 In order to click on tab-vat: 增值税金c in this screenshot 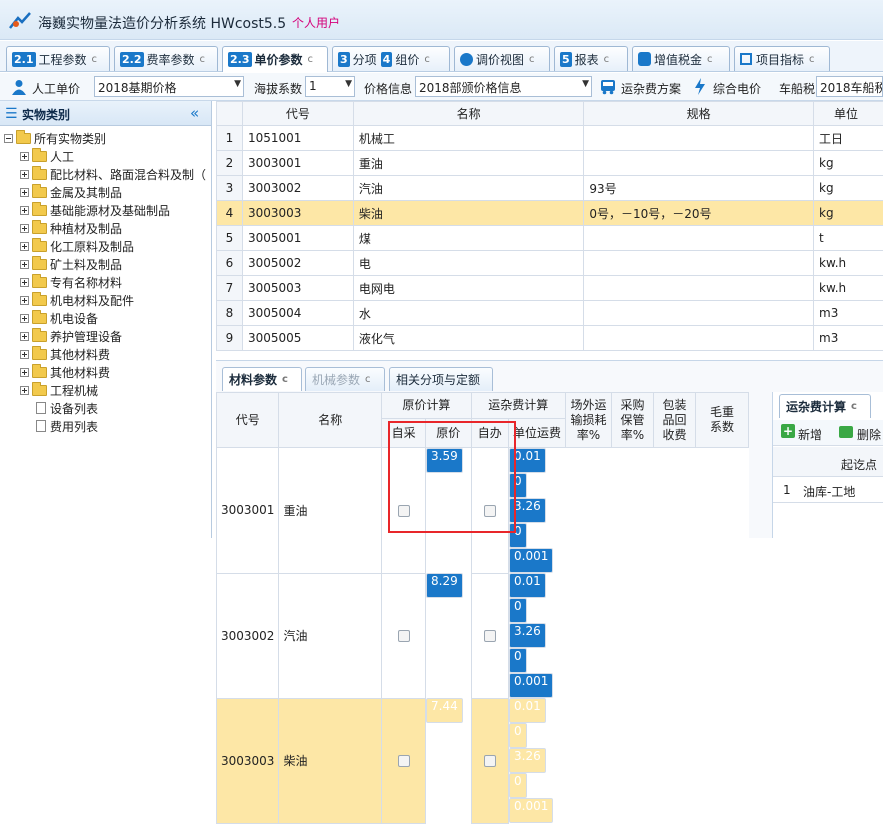, I will do `click(681, 58)`.